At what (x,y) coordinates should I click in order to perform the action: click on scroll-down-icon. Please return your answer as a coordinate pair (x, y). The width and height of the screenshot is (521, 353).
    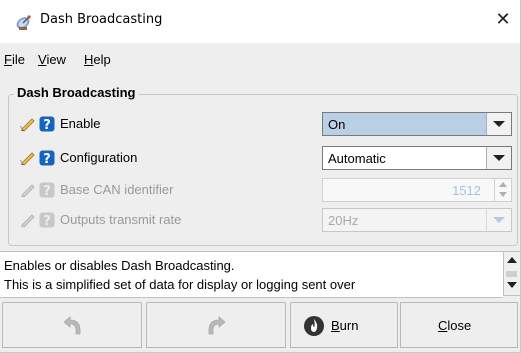
    Looking at the image, I should click on (512, 285).